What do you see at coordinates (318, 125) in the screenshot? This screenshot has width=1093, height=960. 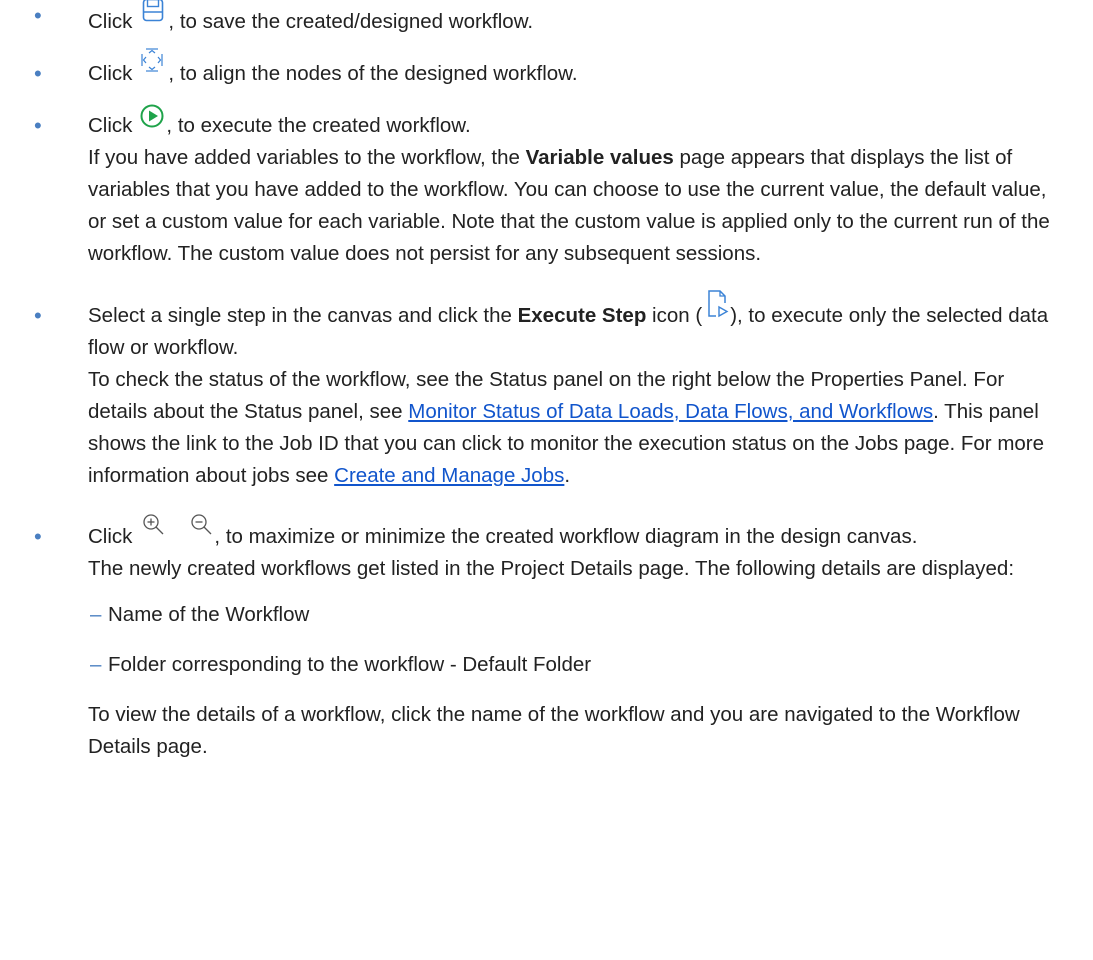 I see `item-text-post: , to execute the created workflow.` at bounding box center [318, 125].